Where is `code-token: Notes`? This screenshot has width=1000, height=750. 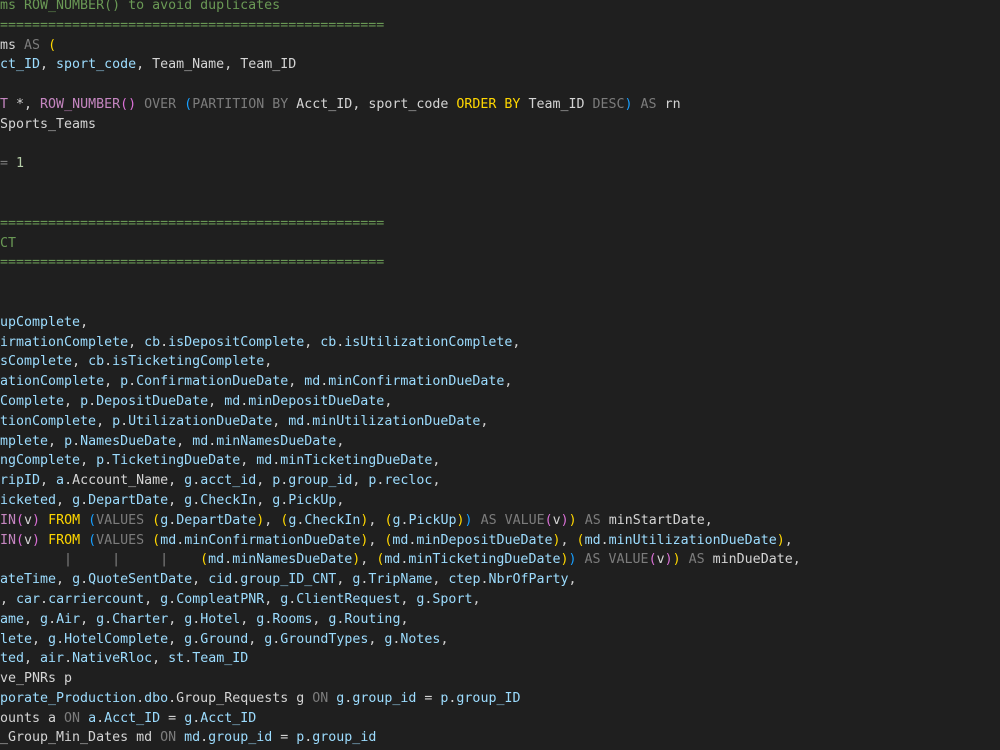 code-token: Notes is located at coordinates (420, 639).